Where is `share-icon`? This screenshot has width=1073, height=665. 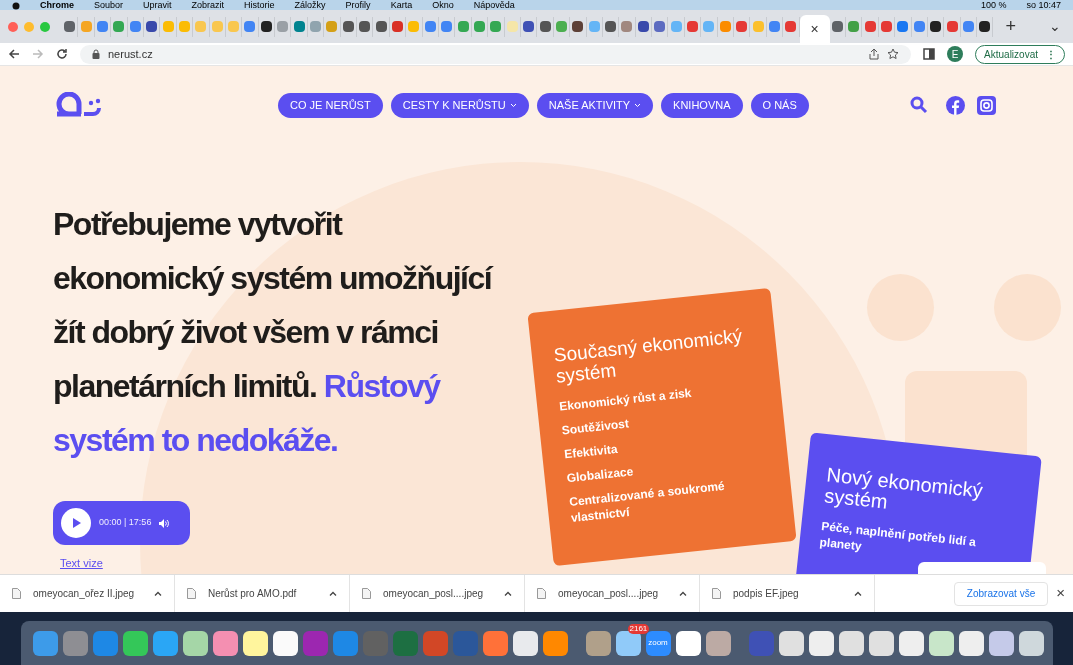 share-icon is located at coordinates (874, 54).